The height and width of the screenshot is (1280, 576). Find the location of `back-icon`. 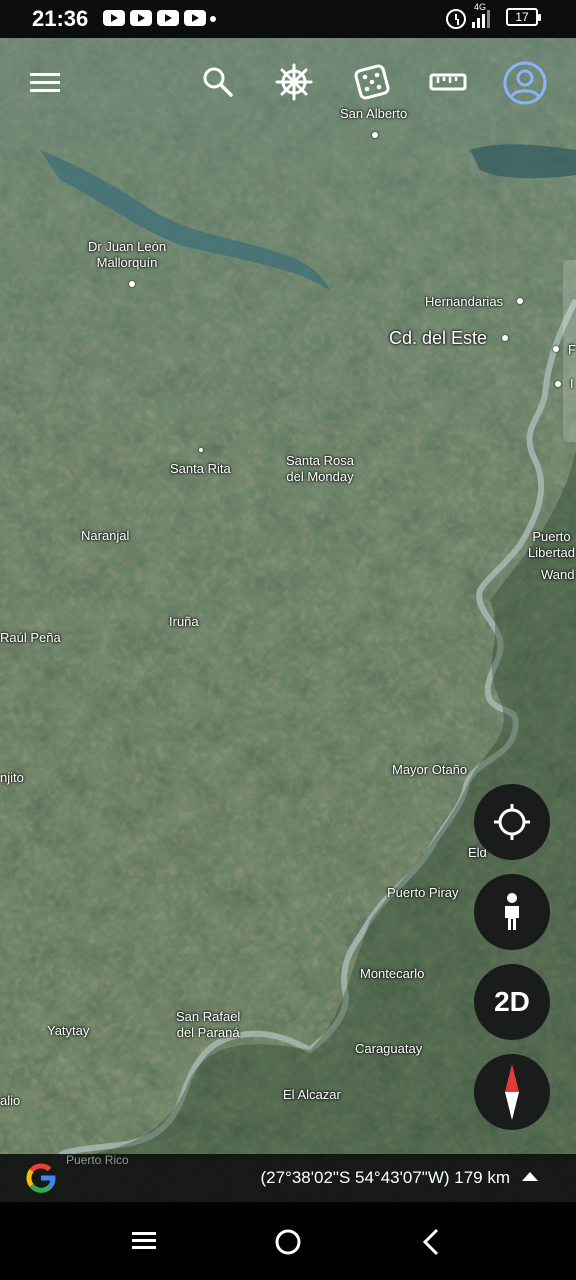

back-icon is located at coordinates (431, 1242).